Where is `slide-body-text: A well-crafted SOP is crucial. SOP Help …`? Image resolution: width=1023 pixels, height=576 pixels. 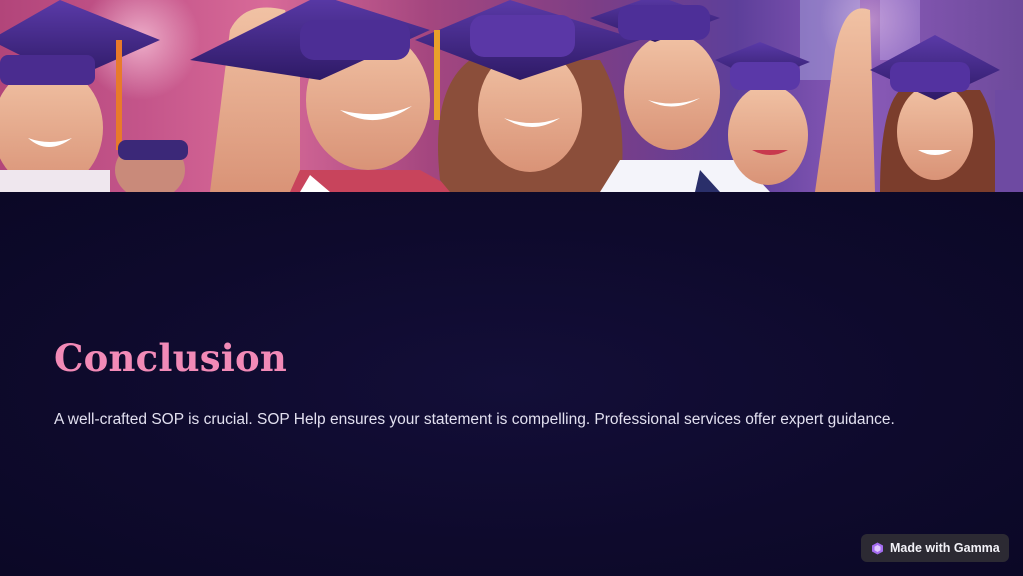 slide-body-text: A well-crafted SOP is crucial. SOP Help … is located at coordinates (474, 419).